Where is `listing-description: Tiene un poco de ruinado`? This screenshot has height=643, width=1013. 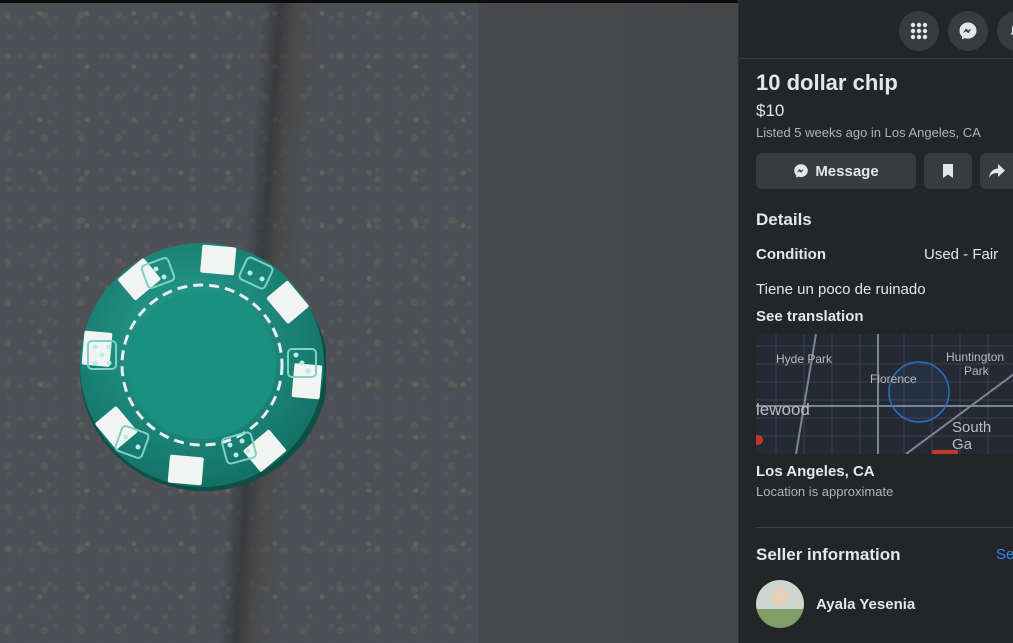
listing-description: Tiene un poco de ruinado is located at coordinates (841, 289).